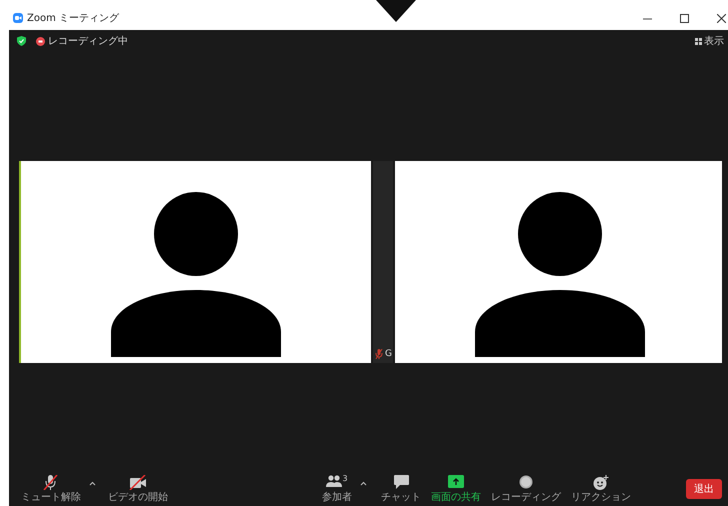 The height and width of the screenshot is (506, 728). What do you see at coordinates (684, 18) in the screenshot?
I see `maximize-icon` at bounding box center [684, 18].